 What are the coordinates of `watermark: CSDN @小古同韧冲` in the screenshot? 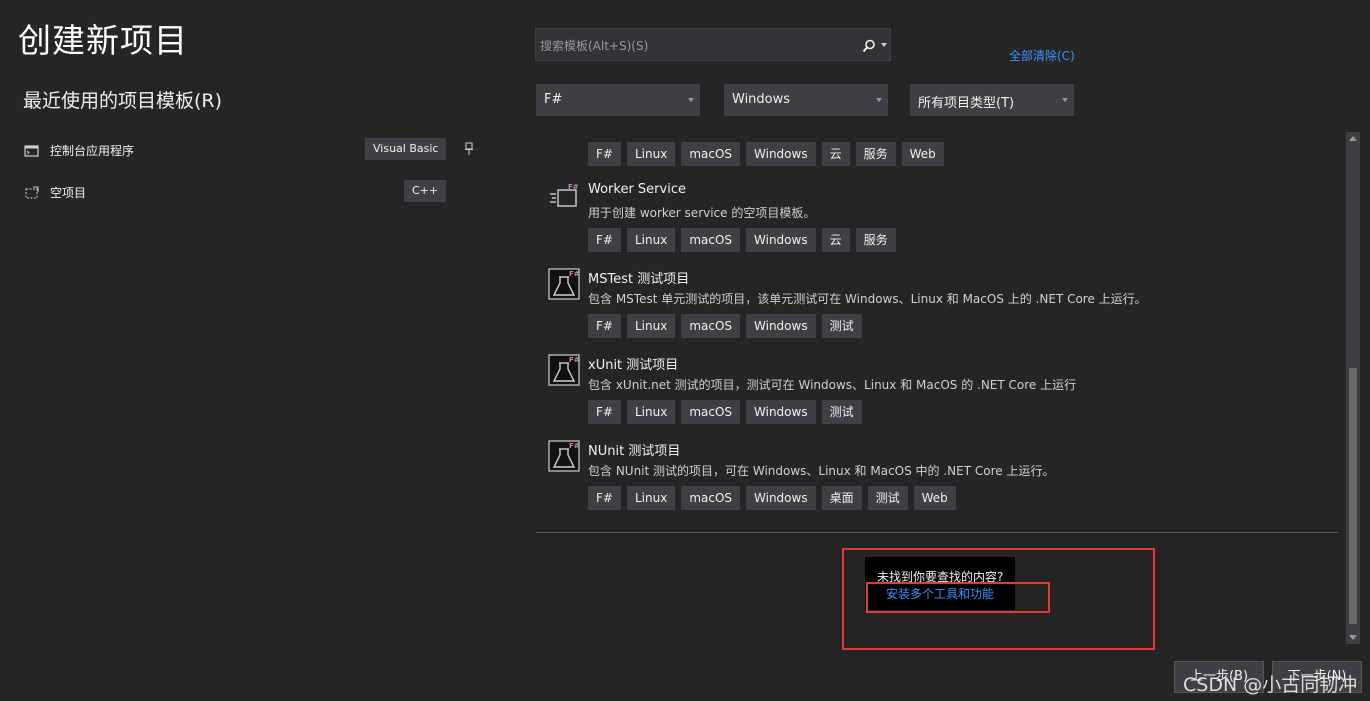 It's located at (1270, 685).